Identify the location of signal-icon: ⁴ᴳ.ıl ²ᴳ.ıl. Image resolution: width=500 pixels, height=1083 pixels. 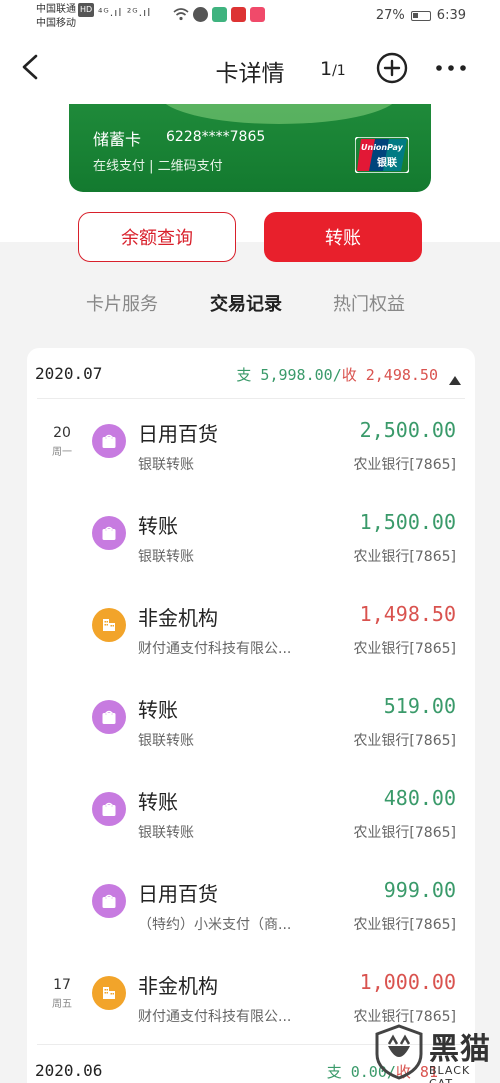
(125, 12).